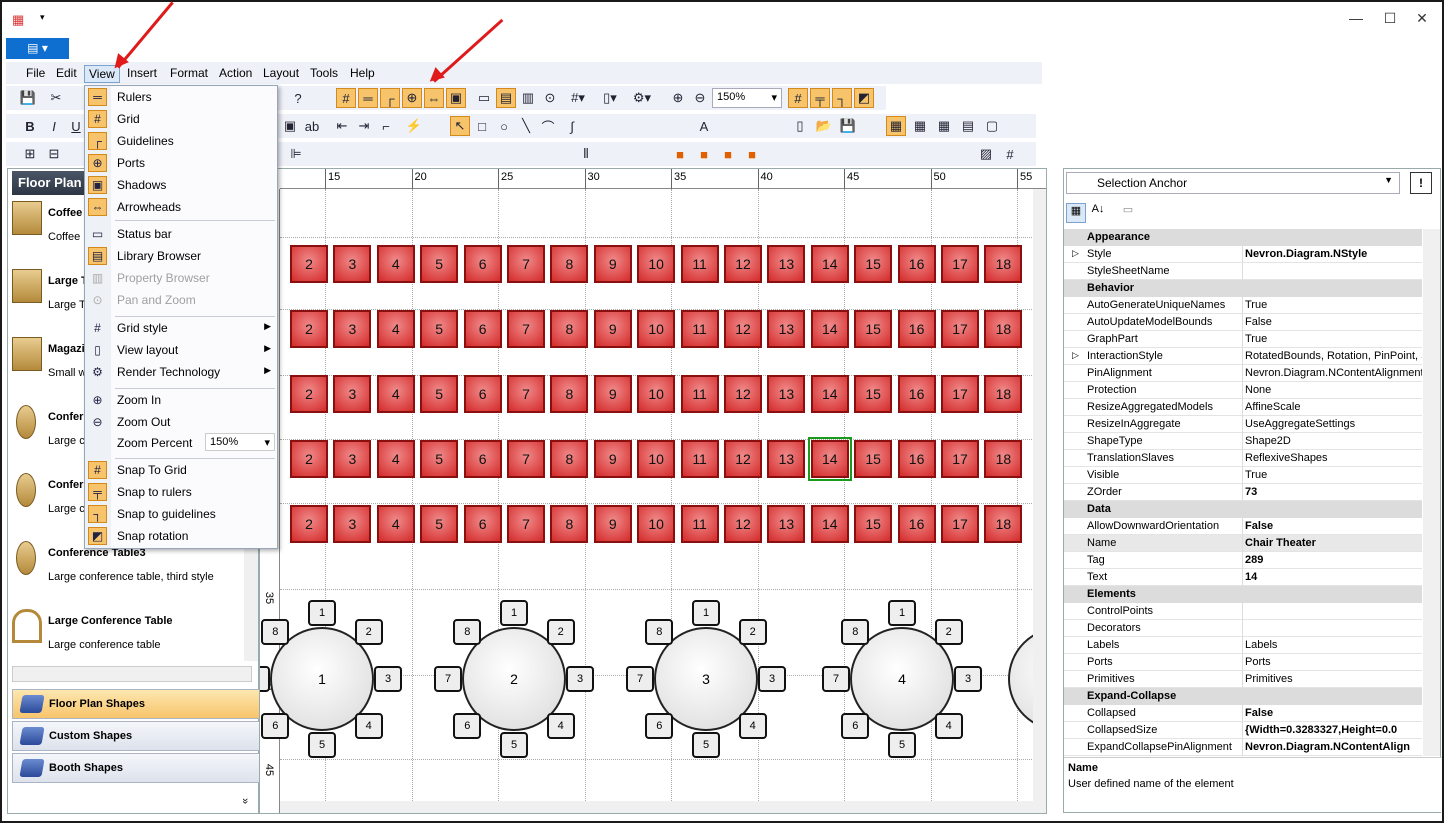  Describe the element at coordinates (1333, 560) in the screenshot. I see `property-value: 289` at that location.